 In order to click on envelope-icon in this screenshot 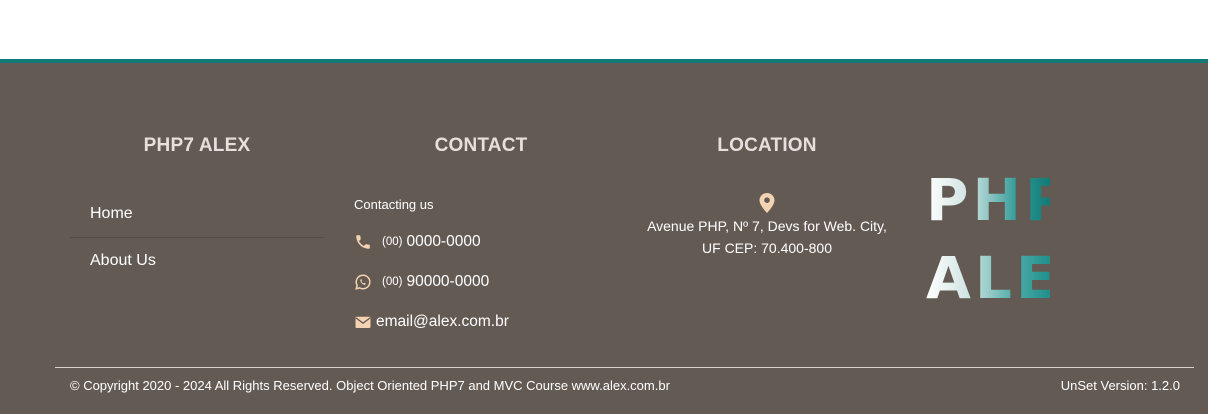, I will do `click(363, 322)`.